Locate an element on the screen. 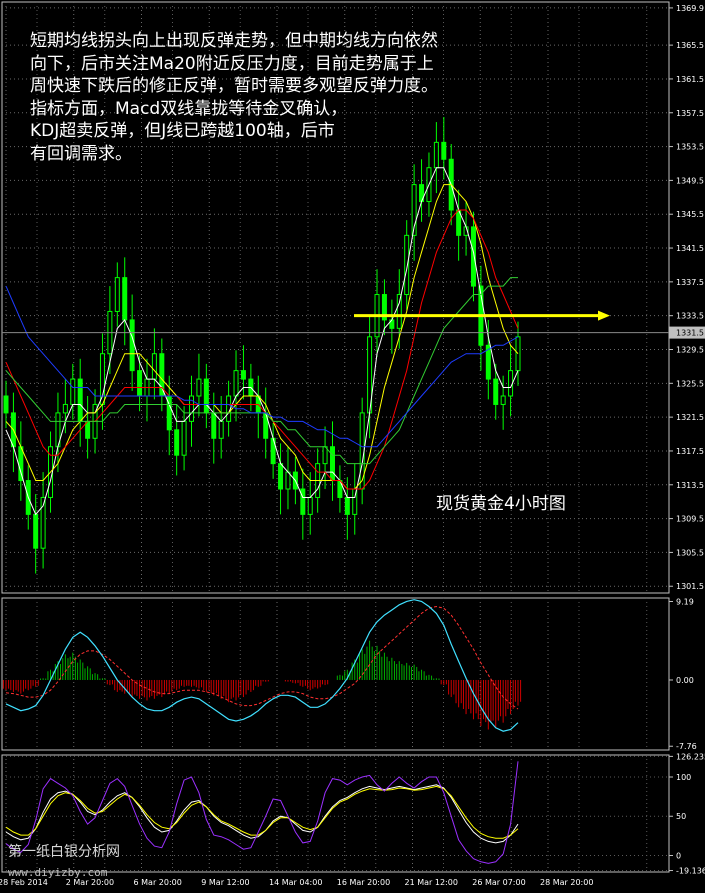  price-tick-label: 1329.5 is located at coordinates (690, 349).